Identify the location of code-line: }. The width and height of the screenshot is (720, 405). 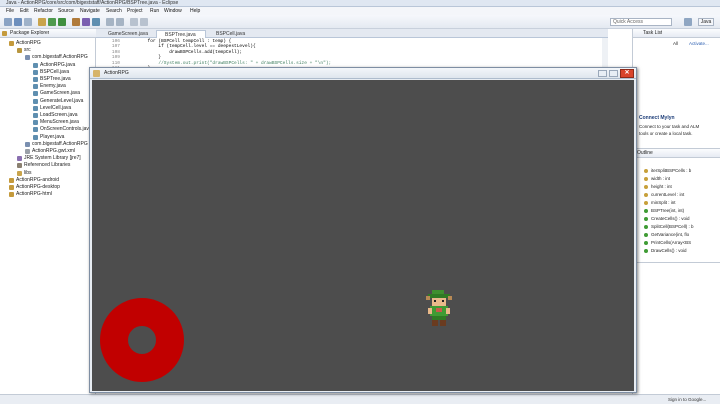
(143, 57).